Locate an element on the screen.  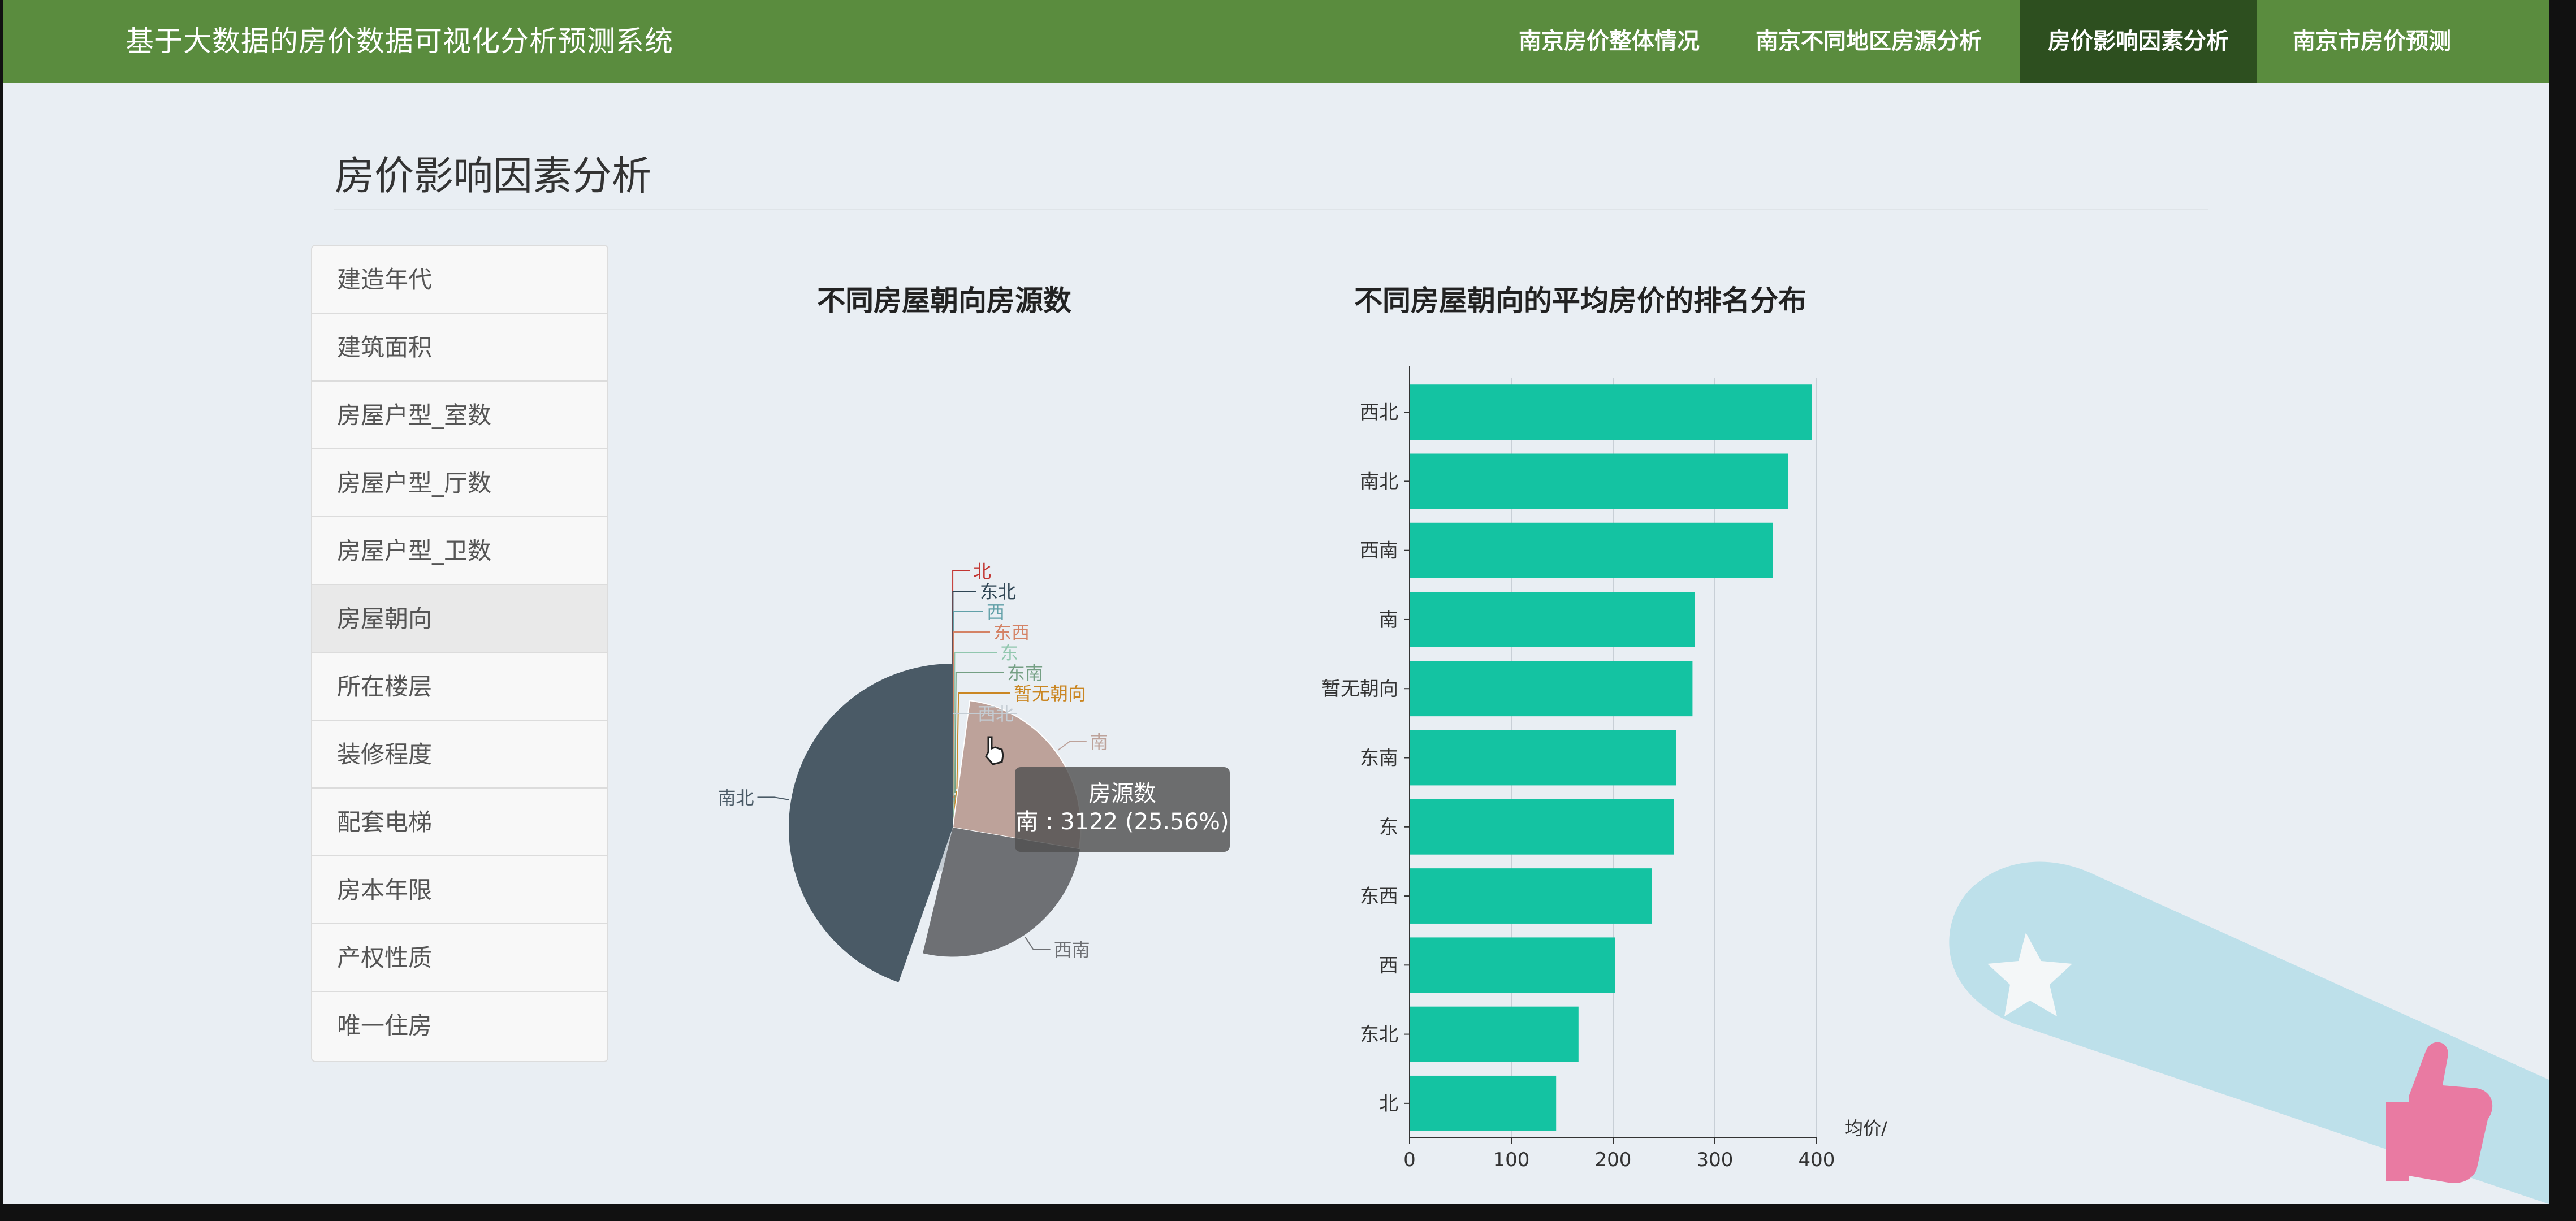
menu-item-halls: 房屋户型_厅数 is located at coordinates (459, 483).